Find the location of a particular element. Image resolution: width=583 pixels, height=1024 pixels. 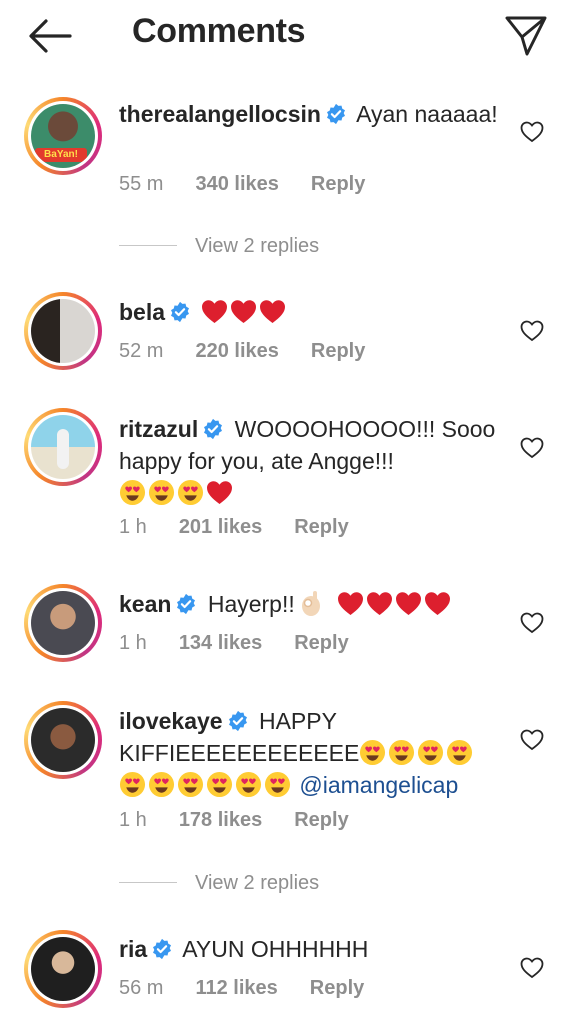

timestamp: 55 m is located at coordinates (141, 184).